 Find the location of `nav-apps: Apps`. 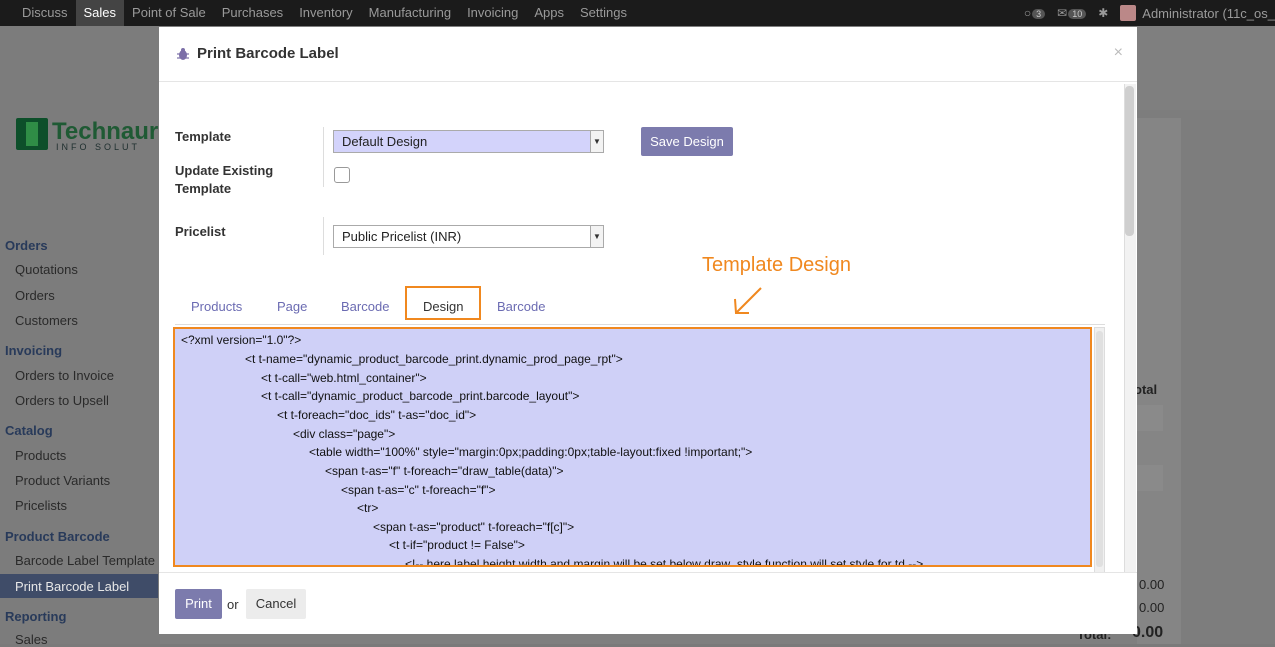

nav-apps: Apps is located at coordinates (549, 13).